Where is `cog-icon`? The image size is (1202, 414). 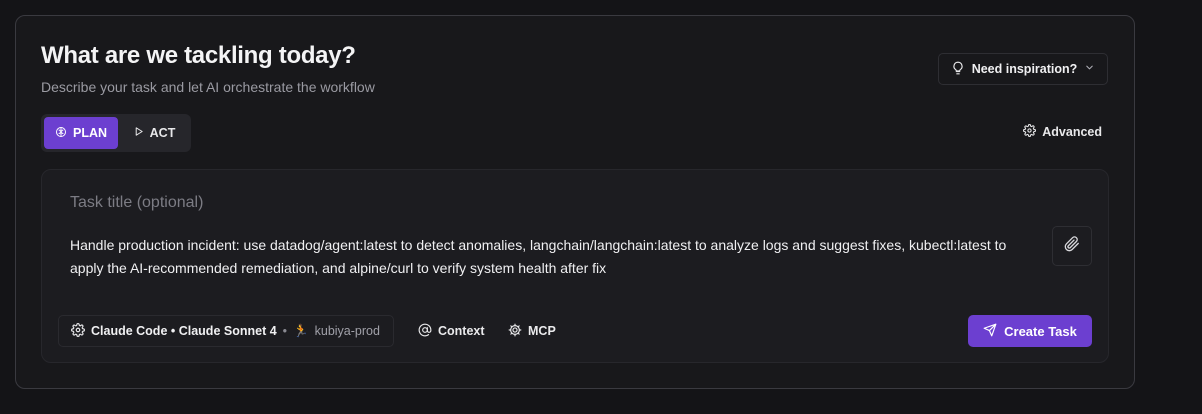 cog-icon is located at coordinates (515, 331).